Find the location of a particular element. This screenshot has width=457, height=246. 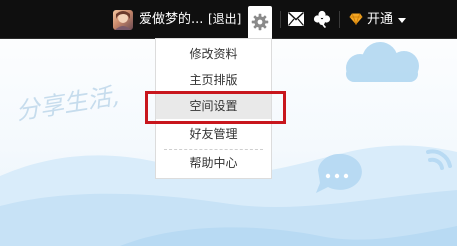

menu-item-help-center: 帮助中心 is located at coordinates (213, 163).